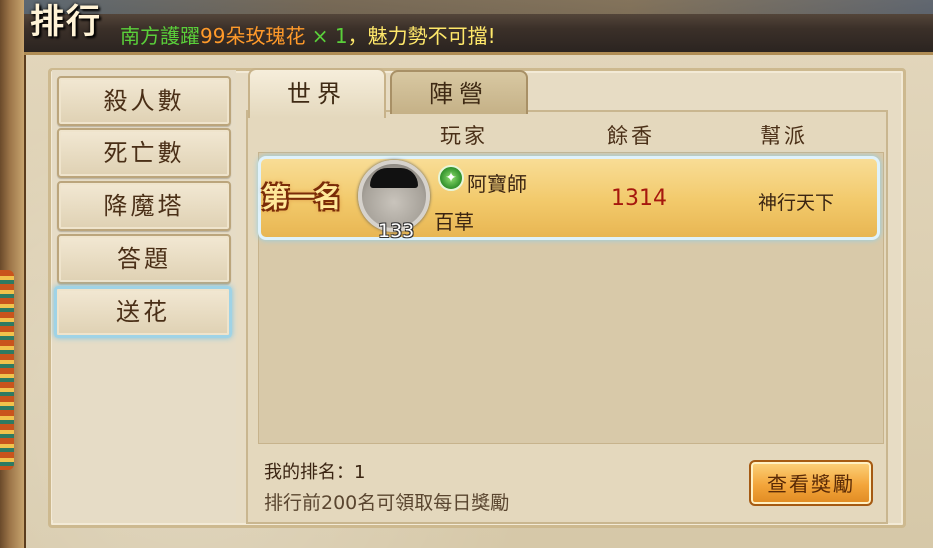 The width and height of the screenshot is (933, 548). I want to click on title-bar: 南方護躍99朵玫瑰花 × 1，魅力勢不可擋!, so click(478, 27).